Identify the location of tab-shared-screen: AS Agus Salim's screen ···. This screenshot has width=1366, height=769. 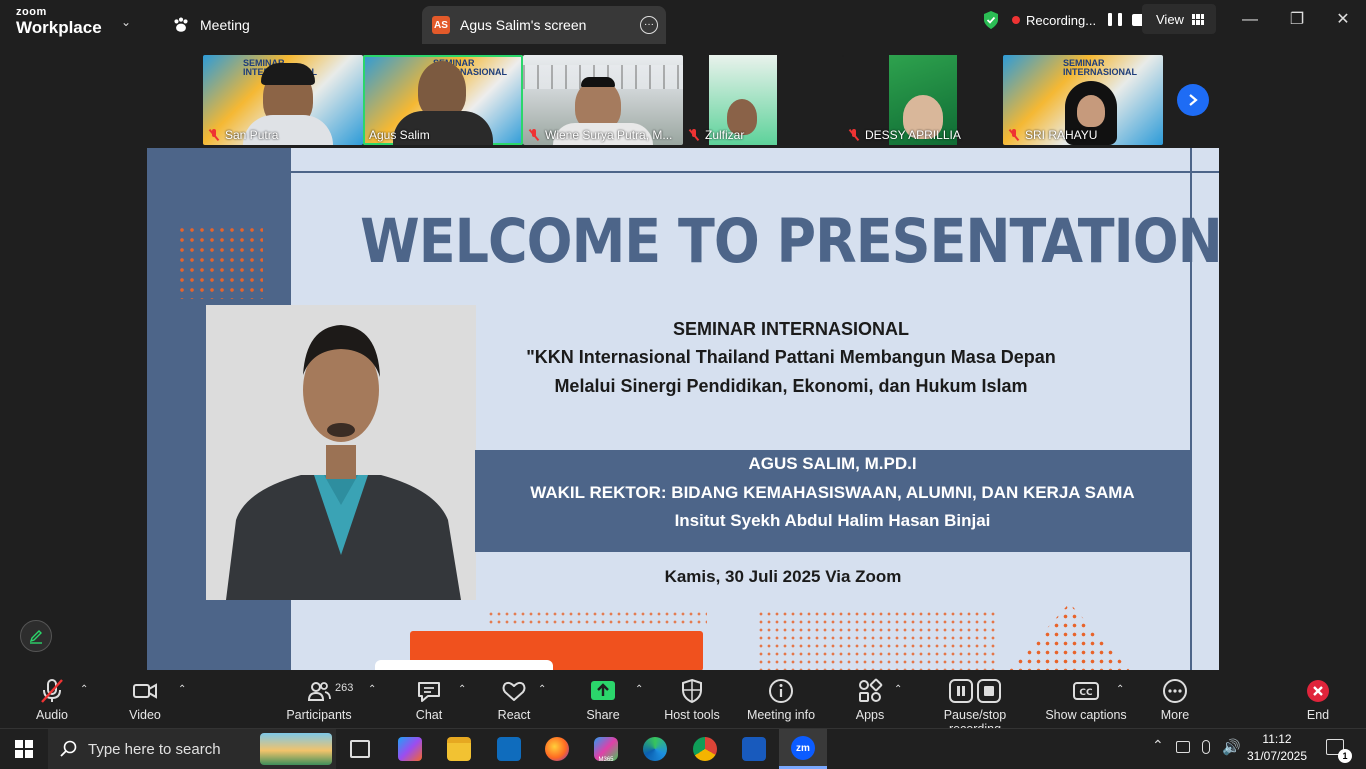
(544, 25).